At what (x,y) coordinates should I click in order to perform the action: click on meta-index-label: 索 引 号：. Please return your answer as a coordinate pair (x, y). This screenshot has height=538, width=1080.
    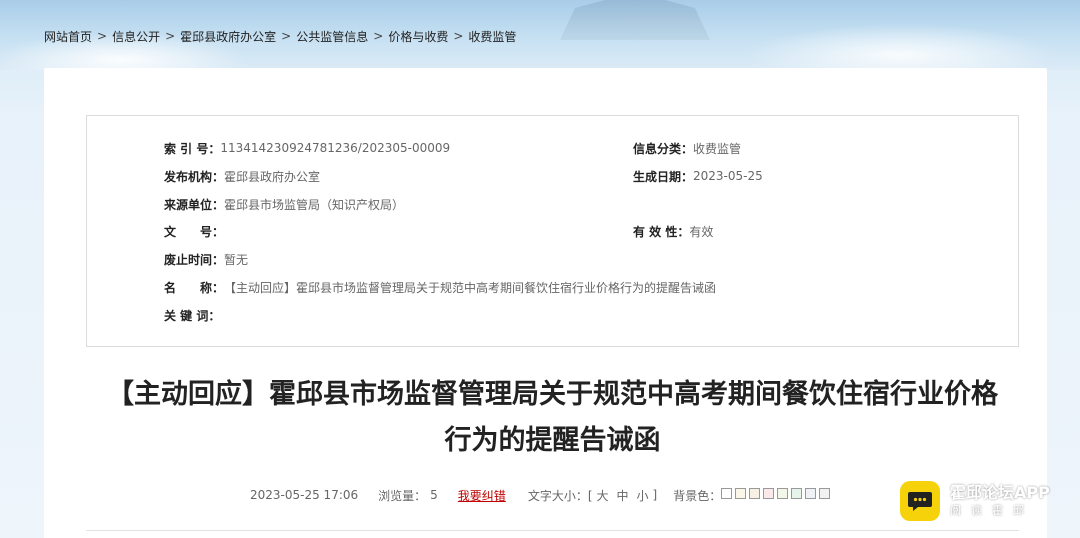
    Looking at the image, I should click on (192, 148).